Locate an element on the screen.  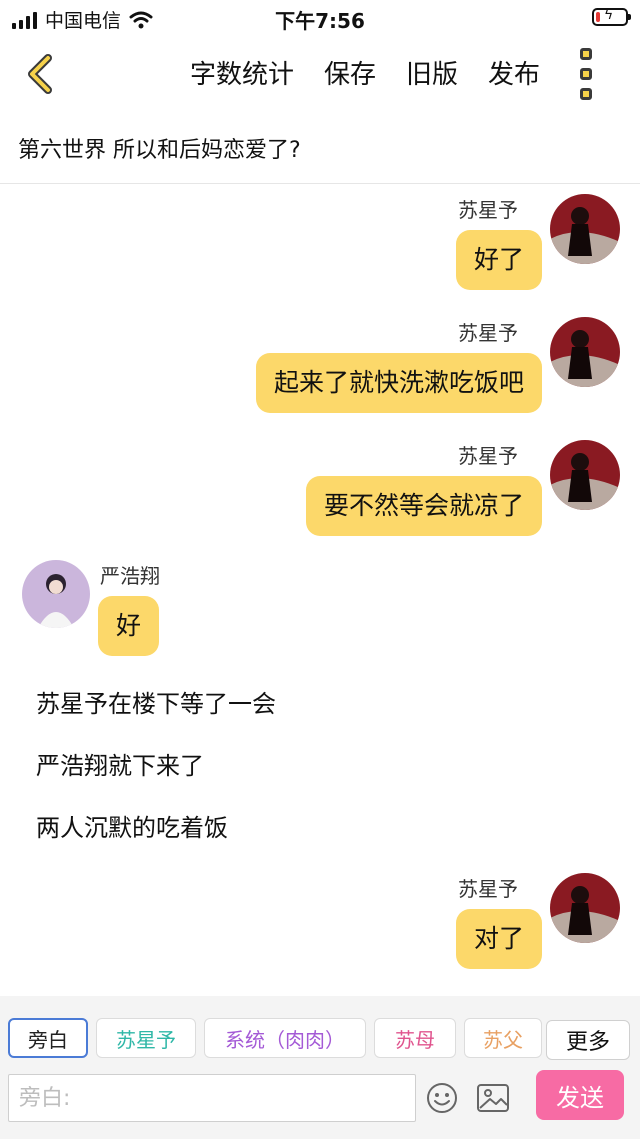
status-time: 下午7:56 is located at coordinates (320, 21).